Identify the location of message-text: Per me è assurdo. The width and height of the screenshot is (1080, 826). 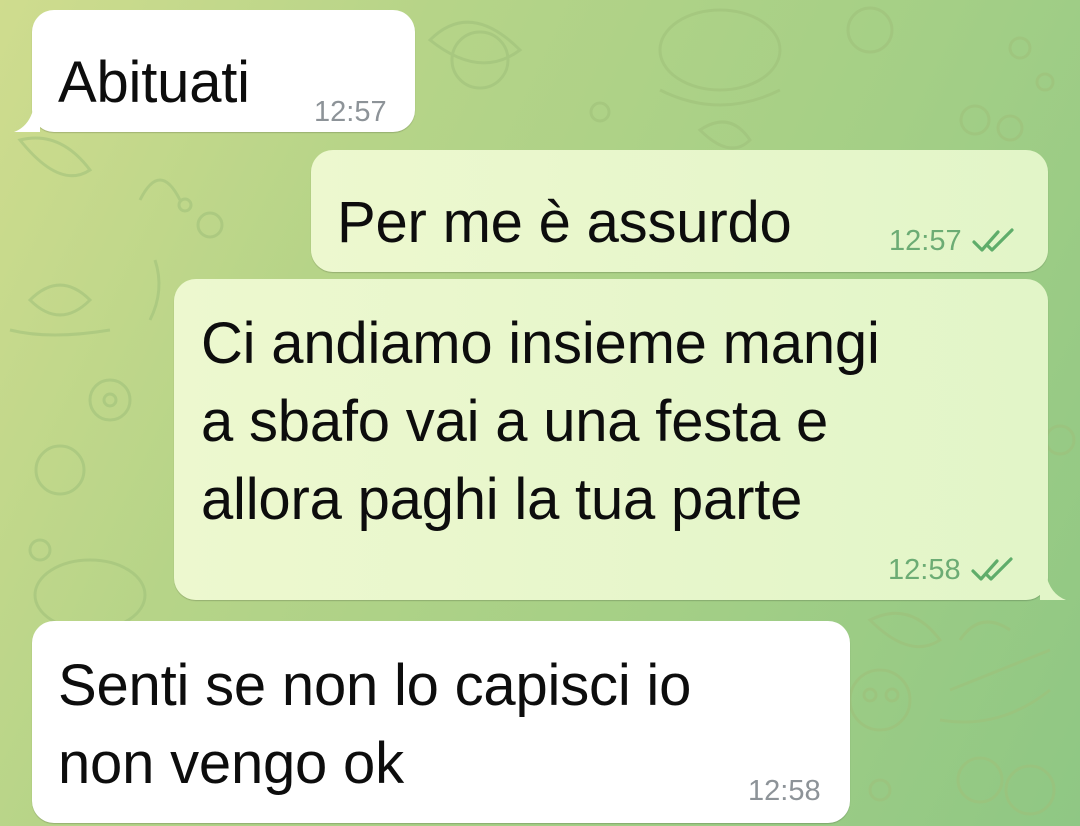
(564, 222).